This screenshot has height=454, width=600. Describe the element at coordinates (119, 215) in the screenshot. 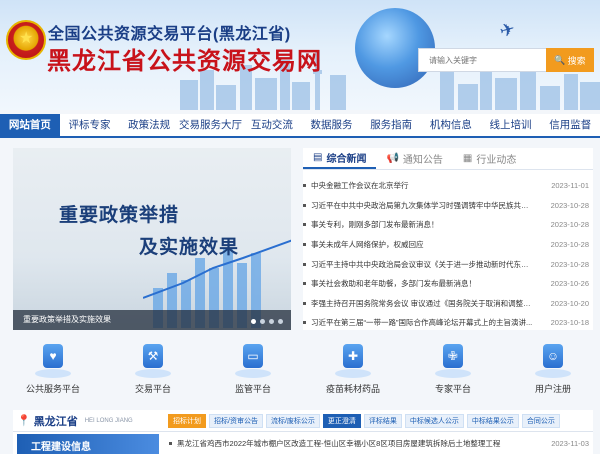

I see `banner-headline-1: 重要政策举措` at that location.